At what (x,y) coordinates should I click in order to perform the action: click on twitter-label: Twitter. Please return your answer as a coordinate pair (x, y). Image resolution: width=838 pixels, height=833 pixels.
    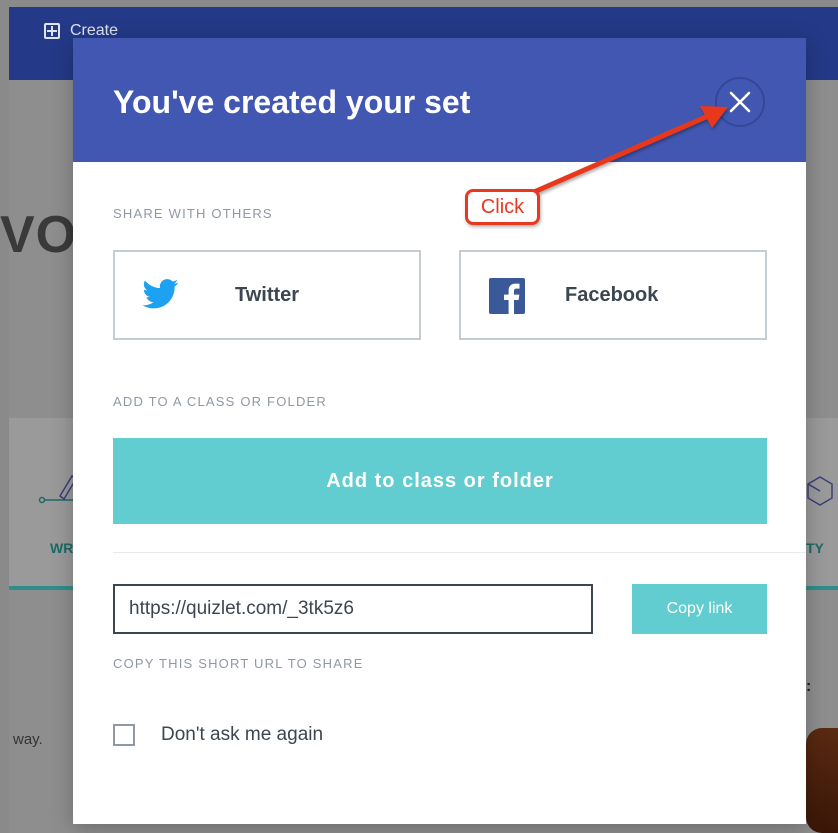
    Looking at the image, I should click on (267, 295).